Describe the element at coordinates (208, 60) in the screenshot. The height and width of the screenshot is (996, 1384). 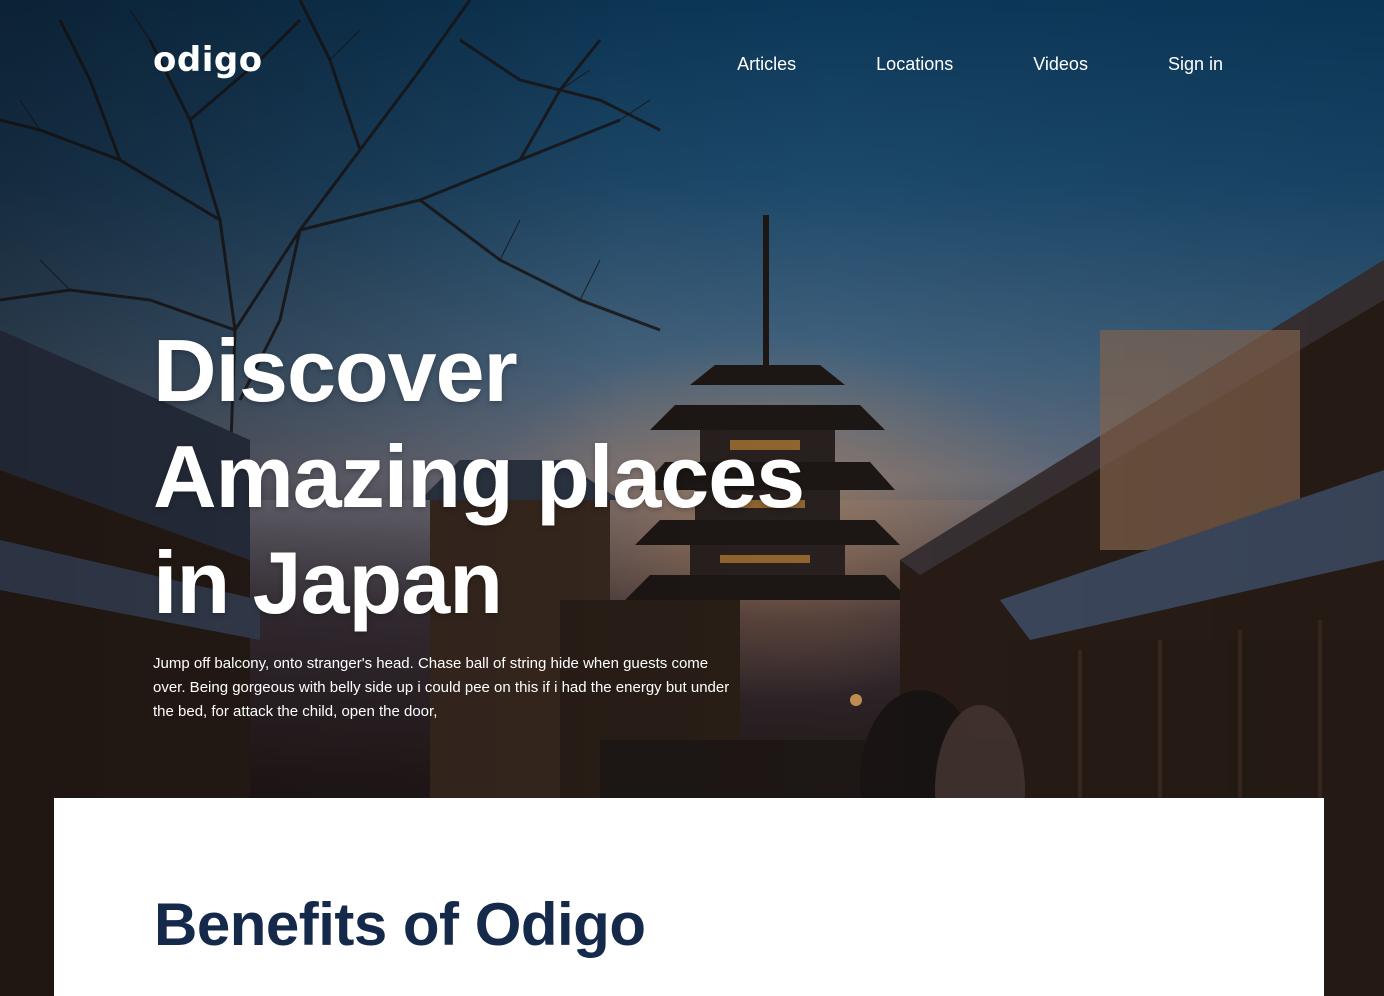
I see `brand-logo: odigo` at that location.